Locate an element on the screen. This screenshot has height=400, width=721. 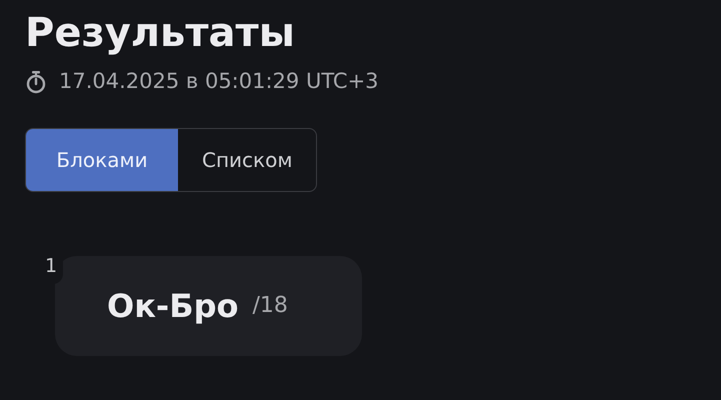
team-name: Ок-Бро is located at coordinates (172, 306).